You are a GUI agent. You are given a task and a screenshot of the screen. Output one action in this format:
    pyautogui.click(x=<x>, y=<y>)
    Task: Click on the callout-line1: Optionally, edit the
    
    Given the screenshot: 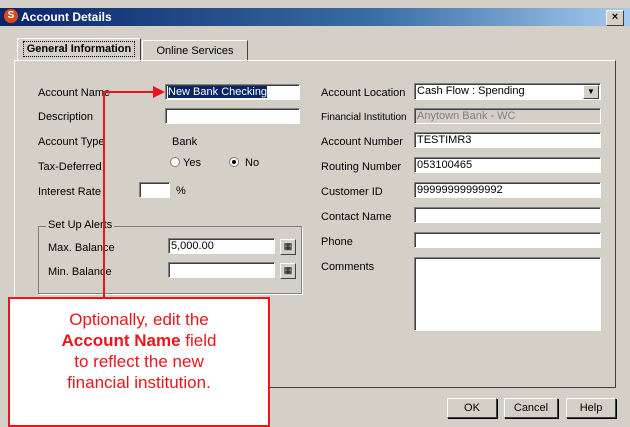 What is the action you would take?
    pyautogui.click(x=139, y=319)
    